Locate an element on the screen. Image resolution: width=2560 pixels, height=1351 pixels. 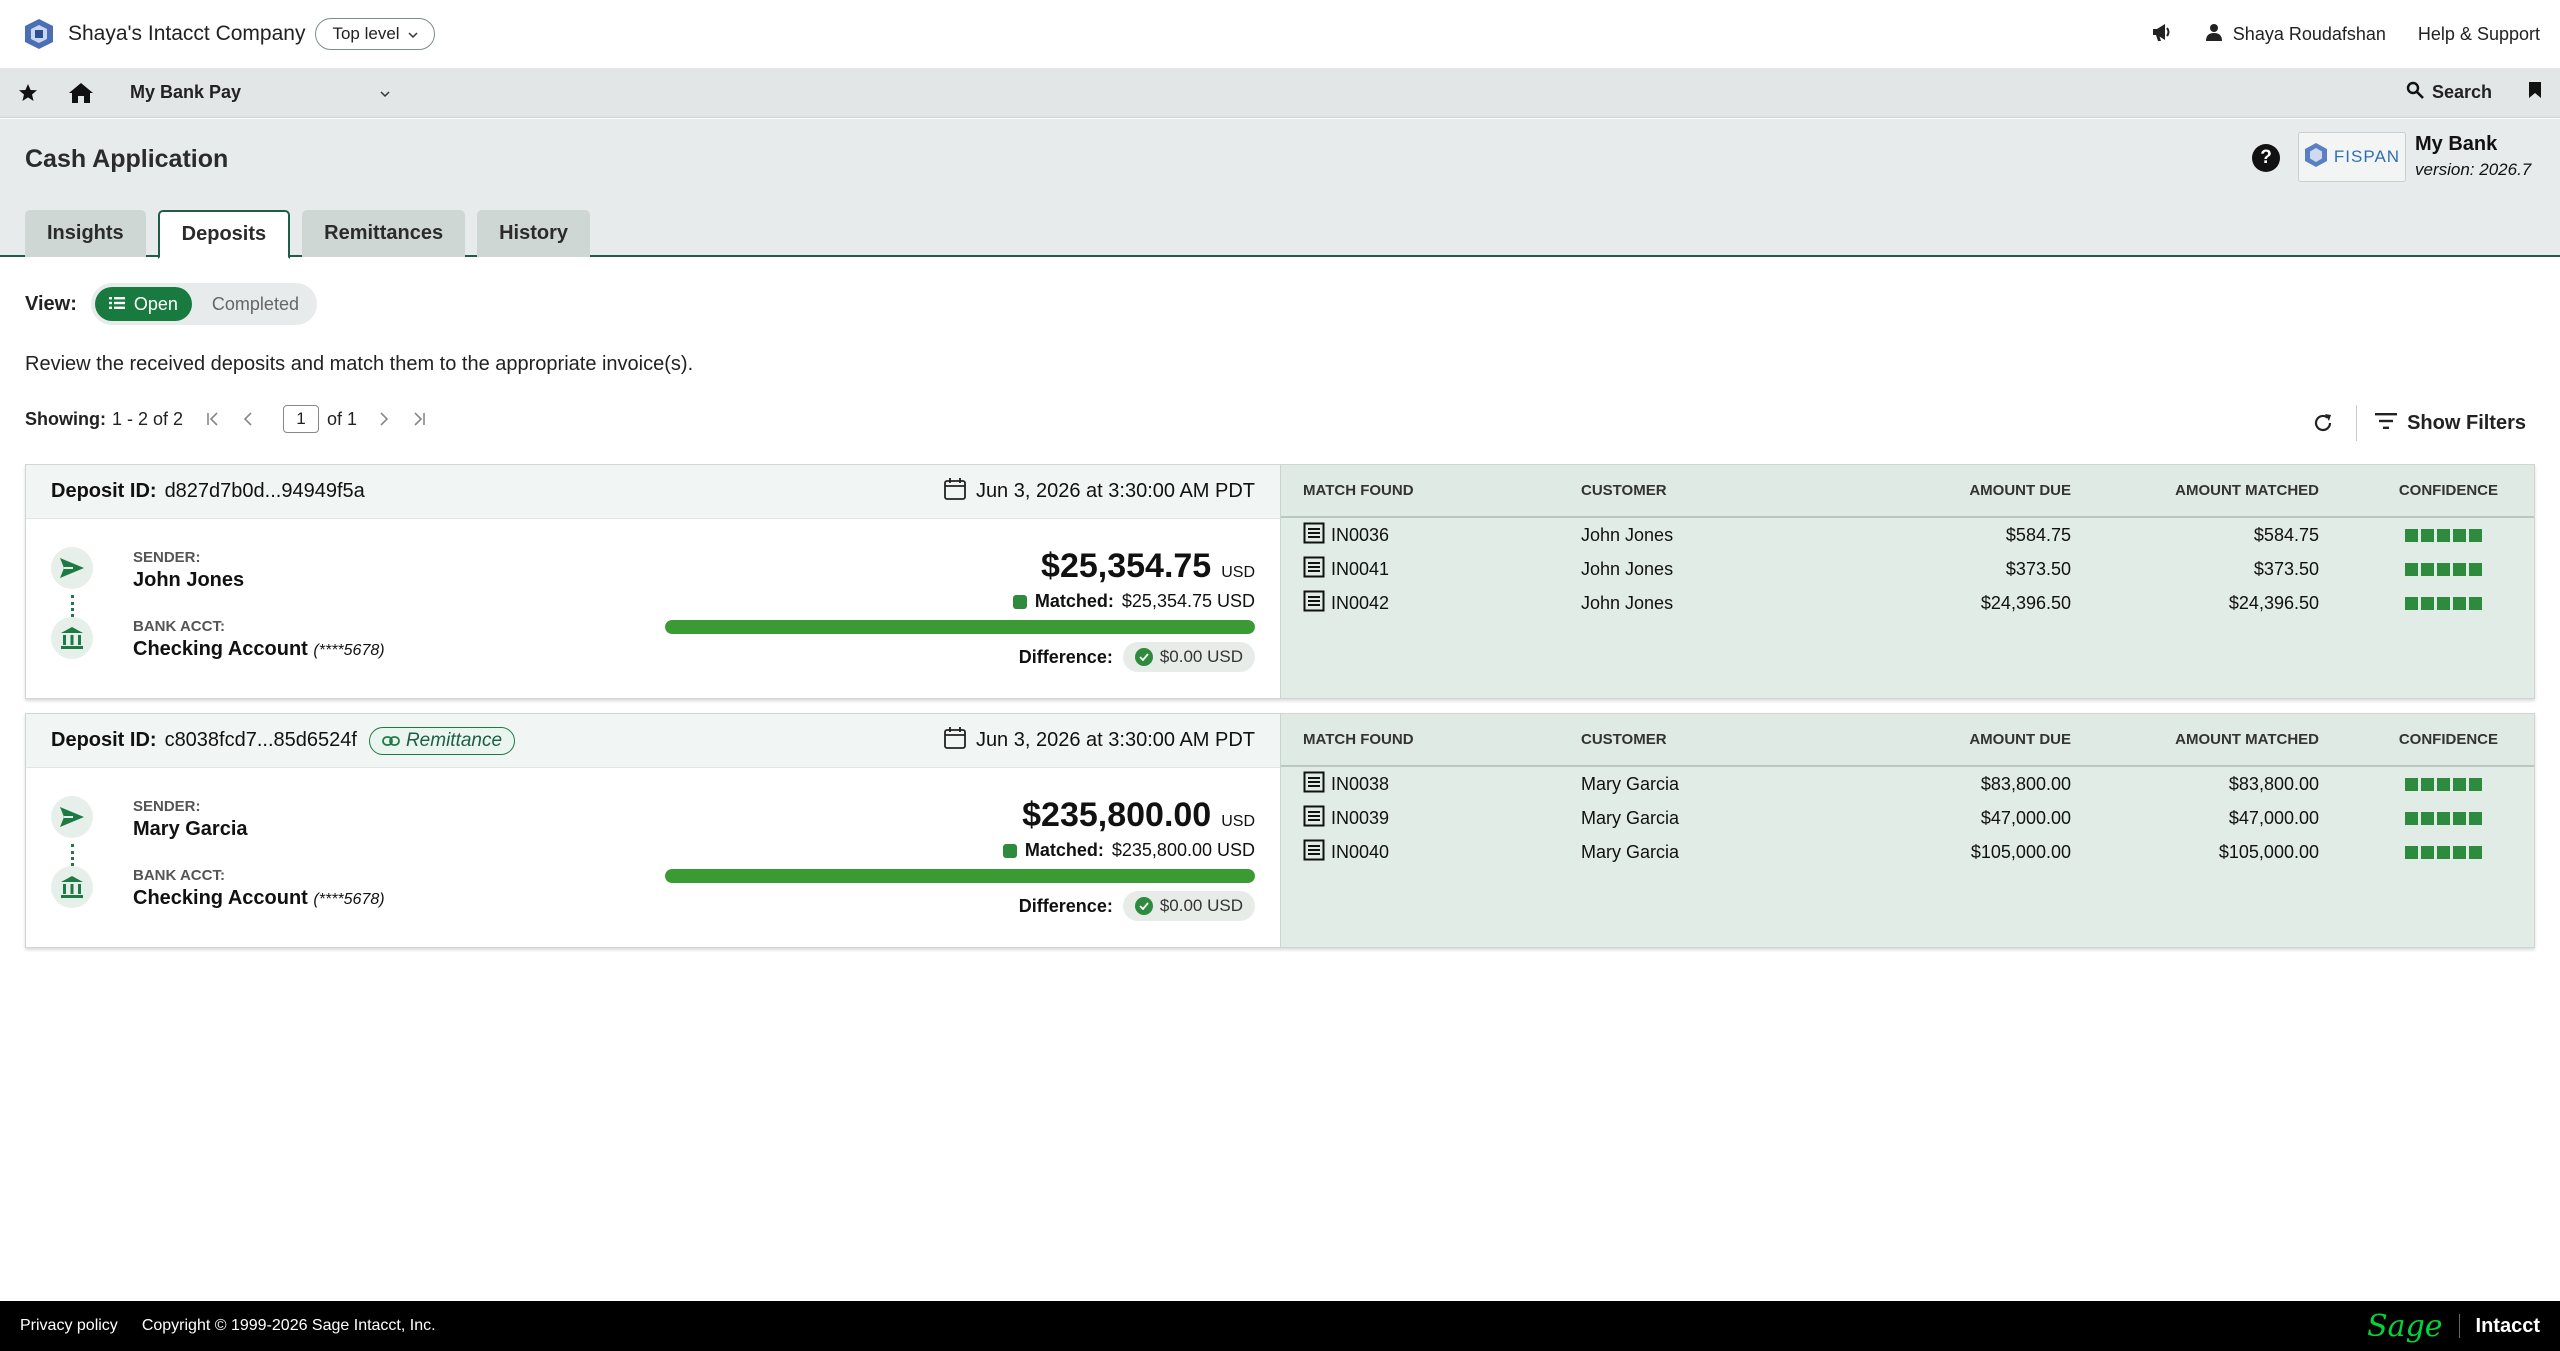
home-icon is located at coordinates (81, 93).